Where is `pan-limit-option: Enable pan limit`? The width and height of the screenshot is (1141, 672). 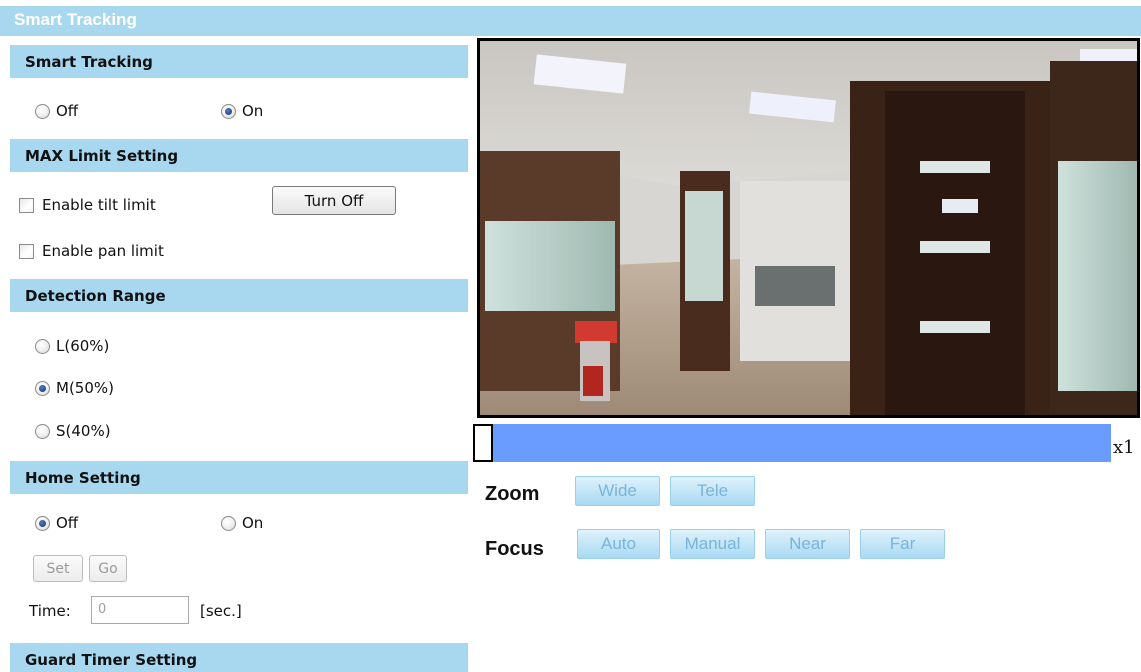 pan-limit-option: Enable pan limit is located at coordinates (91, 251).